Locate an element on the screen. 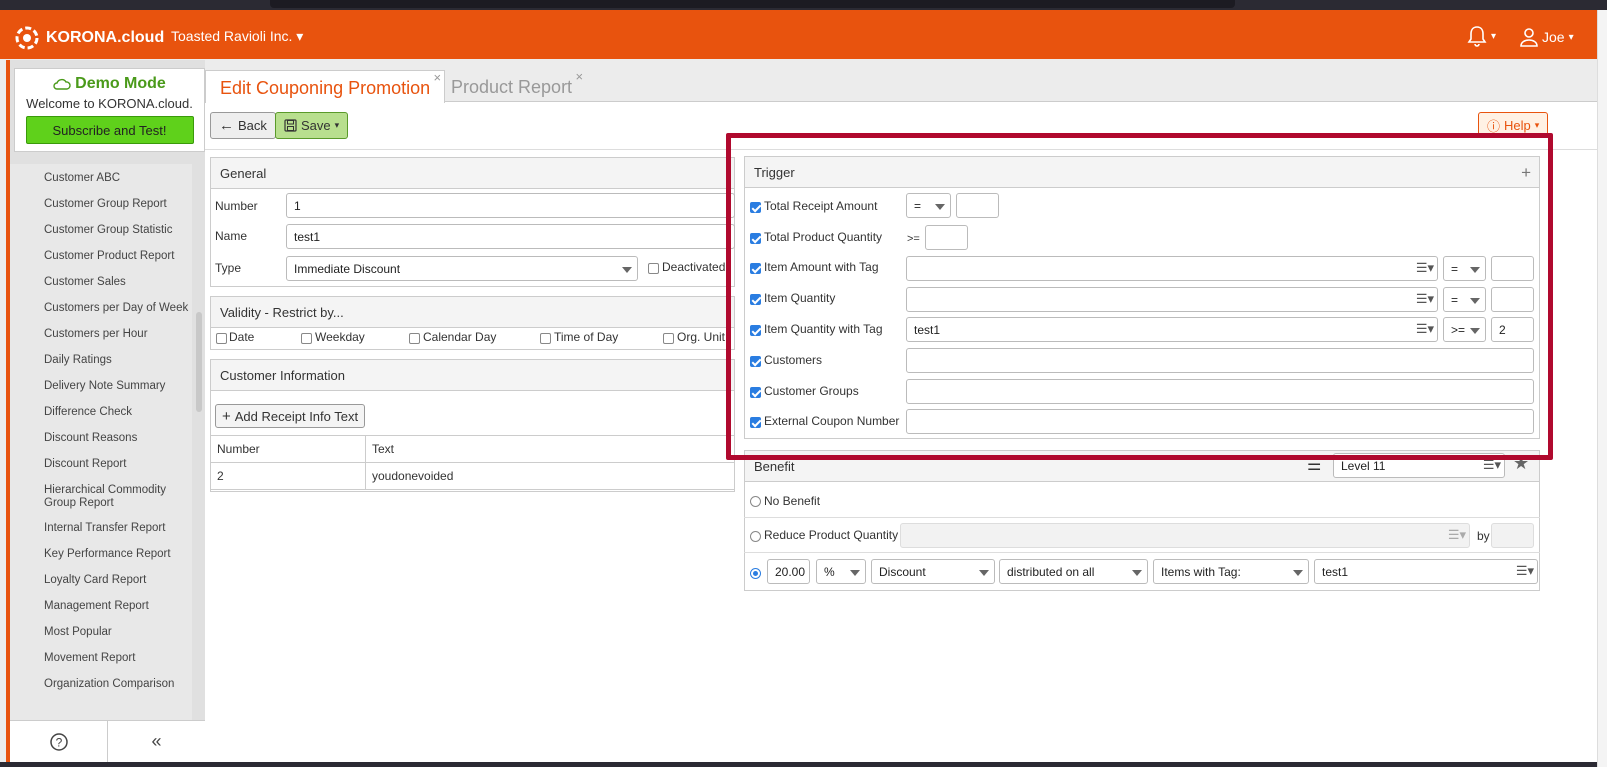 The height and width of the screenshot is (767, 1607). sidebar-item-organization-comparison: Organization Comparison is located at coordinates (101, 691).